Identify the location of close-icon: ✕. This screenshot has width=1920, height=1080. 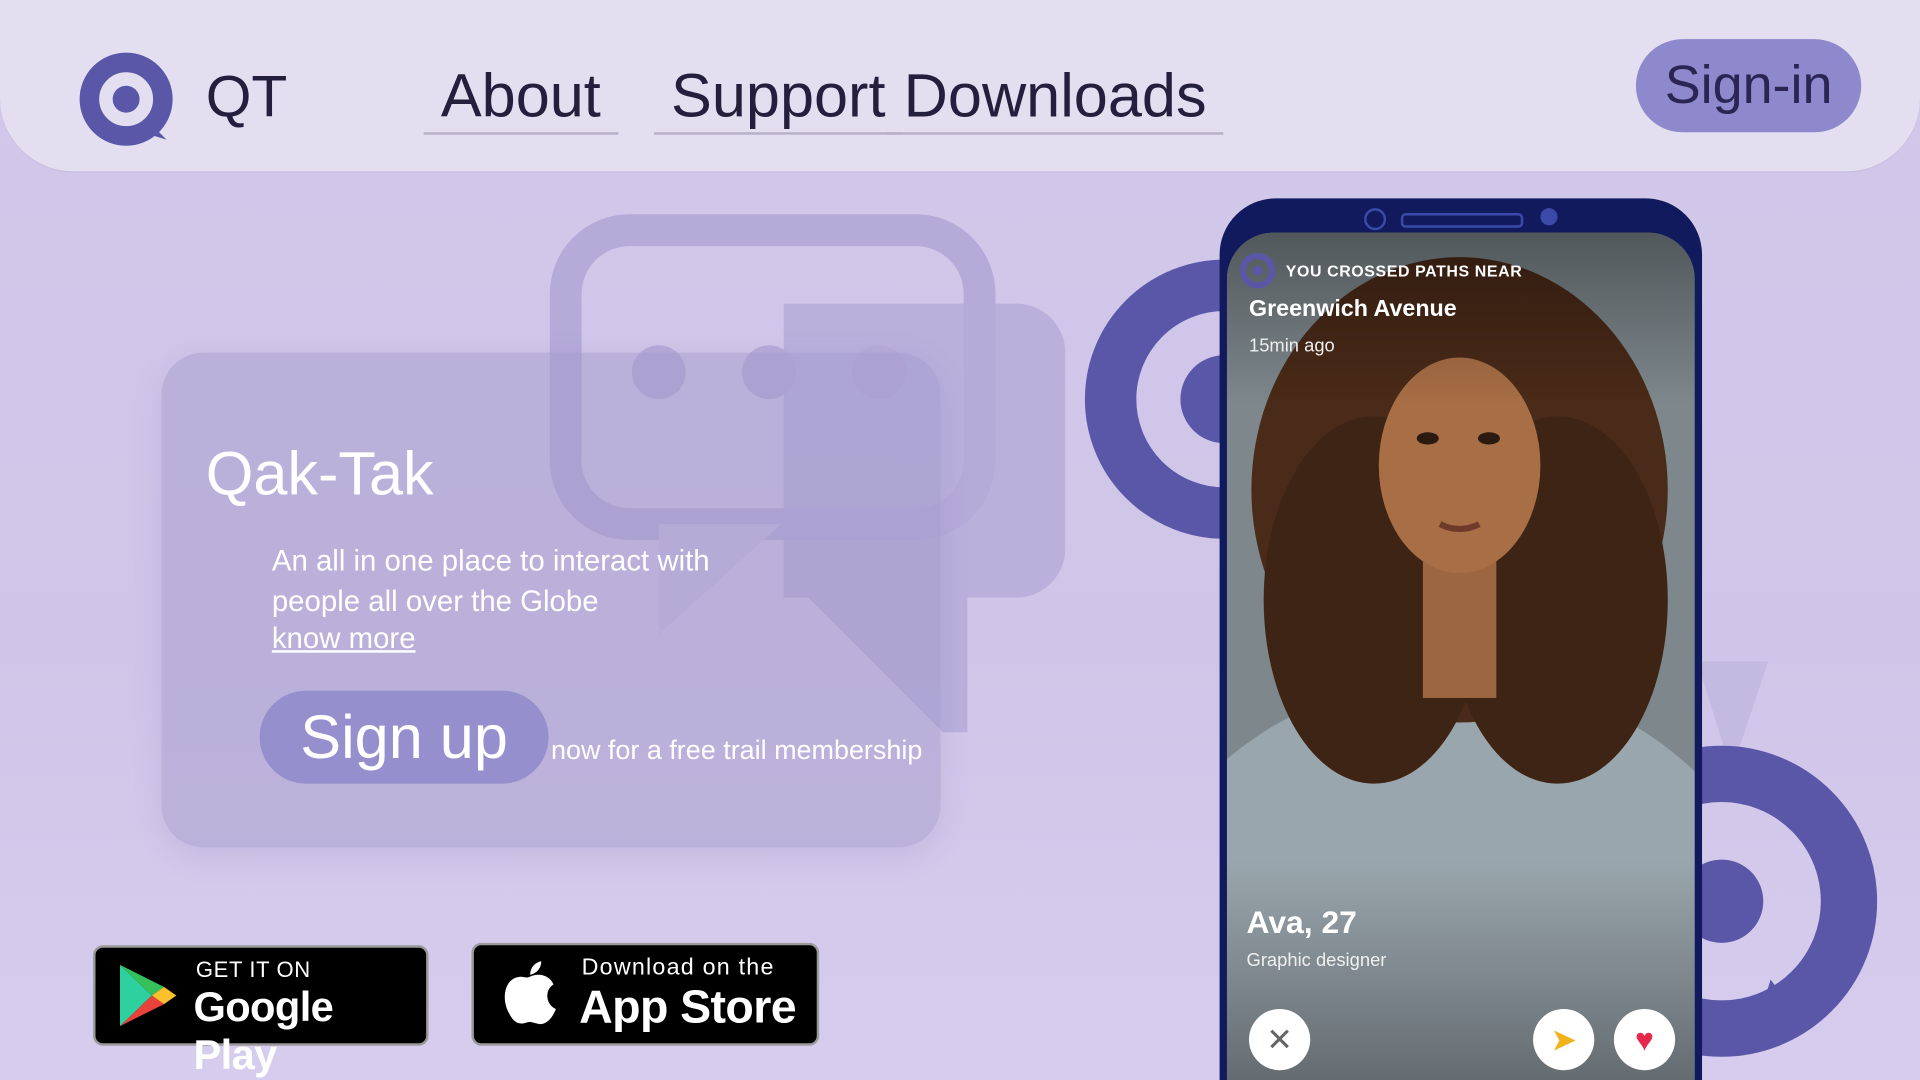
(1279, 1039).